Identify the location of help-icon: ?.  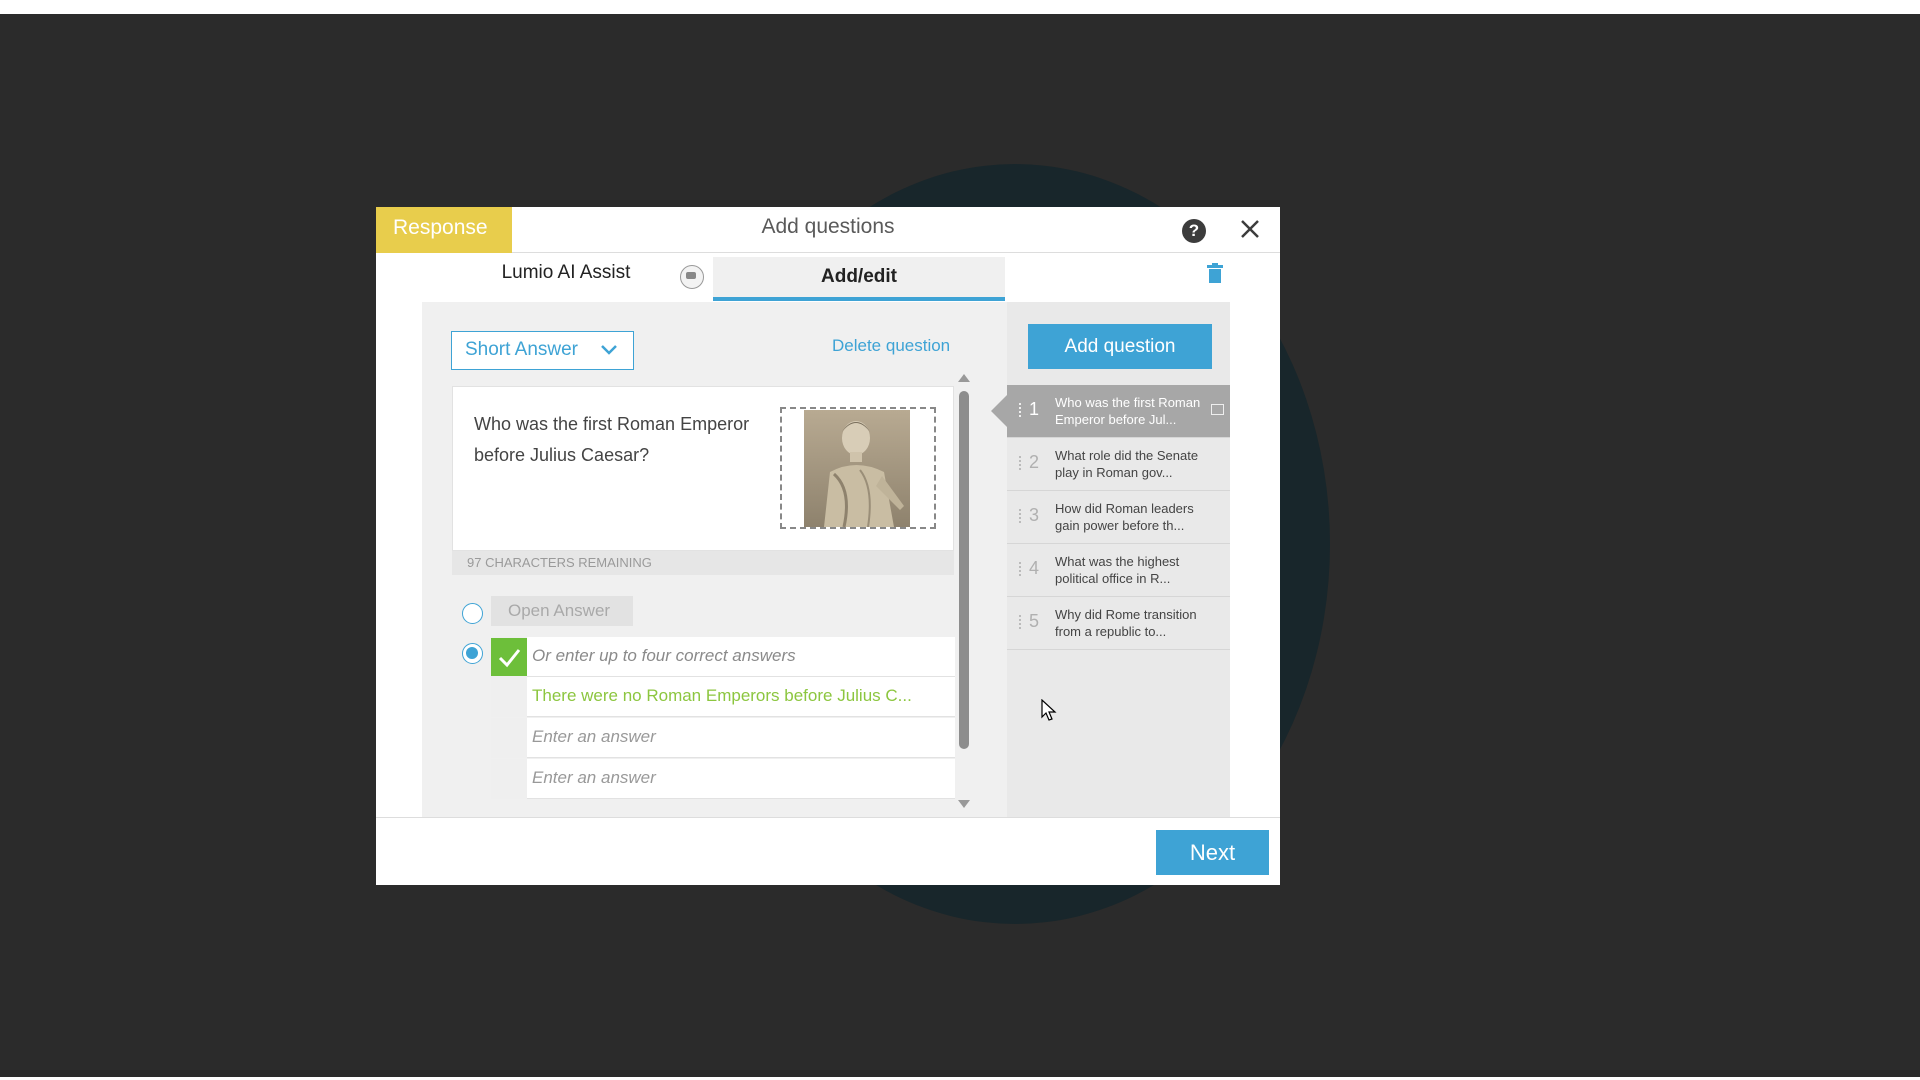
(1194, 231).